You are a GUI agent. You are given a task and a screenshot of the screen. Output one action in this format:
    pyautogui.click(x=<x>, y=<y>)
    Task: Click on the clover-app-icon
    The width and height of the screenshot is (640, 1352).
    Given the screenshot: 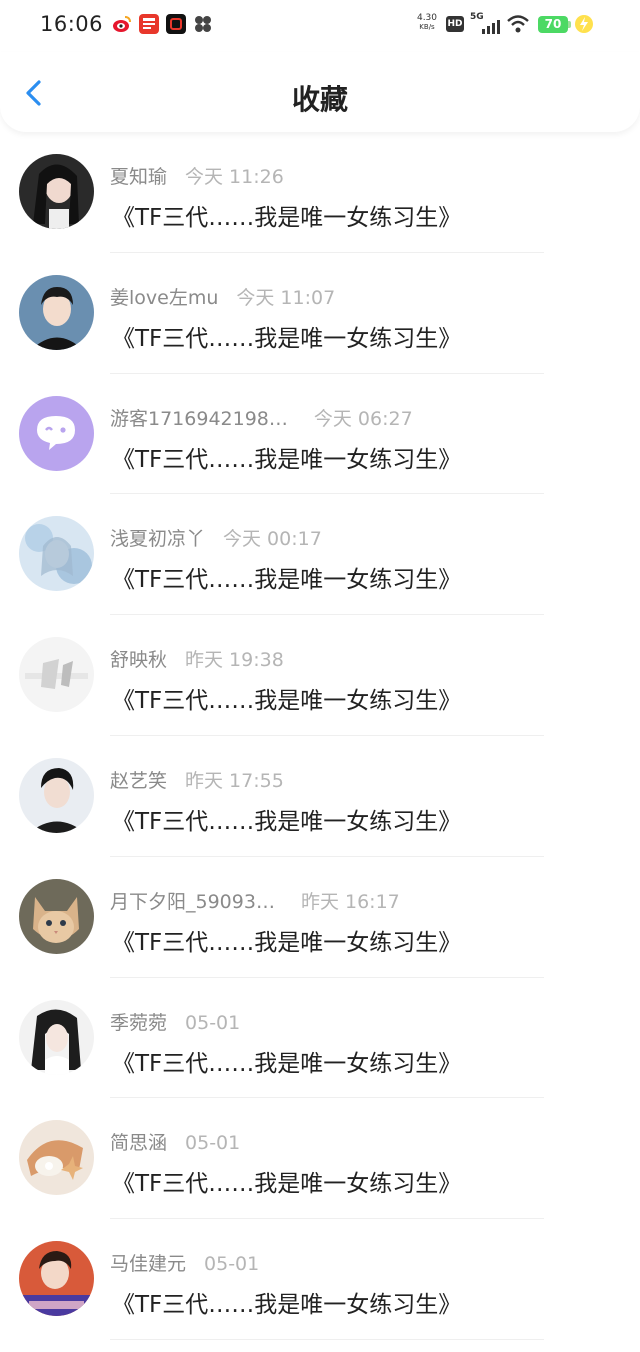 What is the action you would take?
    pyautogui.click(x=203, y=24)
    